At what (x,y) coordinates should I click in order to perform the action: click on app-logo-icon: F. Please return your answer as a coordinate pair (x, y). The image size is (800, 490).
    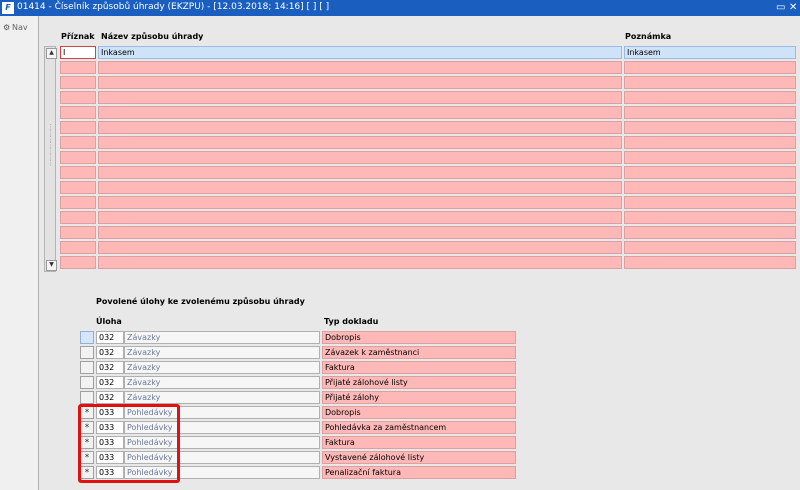
    Looking at the image, I should click on (8, 8).